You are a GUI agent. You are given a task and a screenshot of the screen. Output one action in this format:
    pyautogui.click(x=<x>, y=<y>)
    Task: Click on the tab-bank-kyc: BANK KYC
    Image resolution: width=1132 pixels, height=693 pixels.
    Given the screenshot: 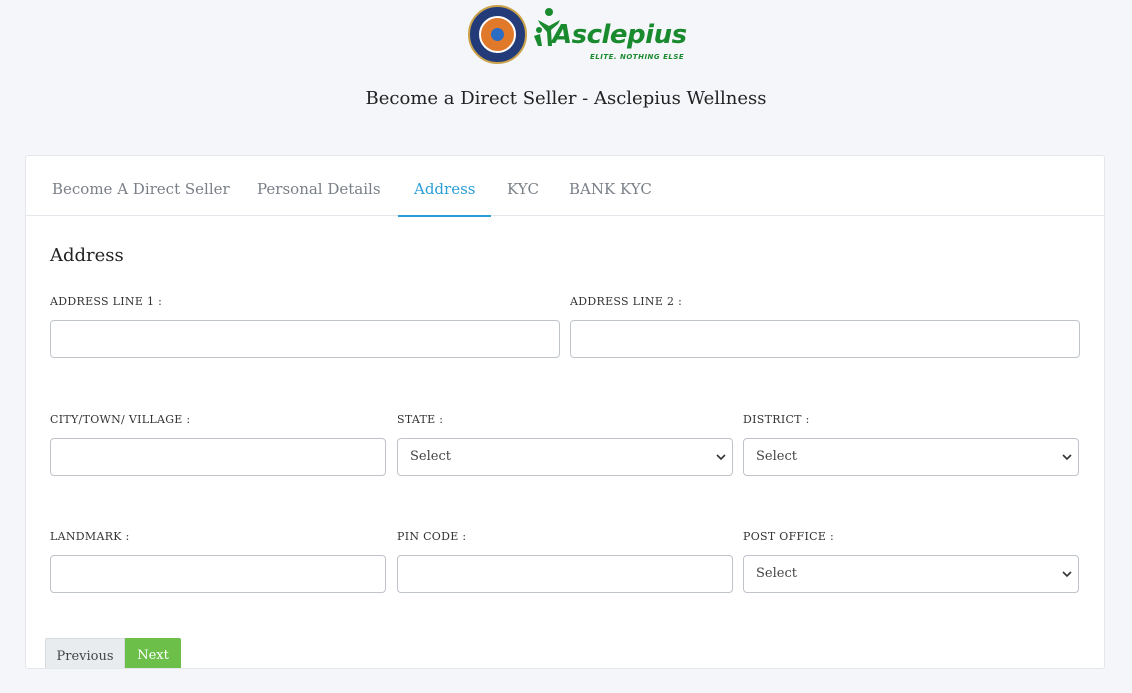 What is the action you would take?
    pyautogui.click(x=610, y=186)
    